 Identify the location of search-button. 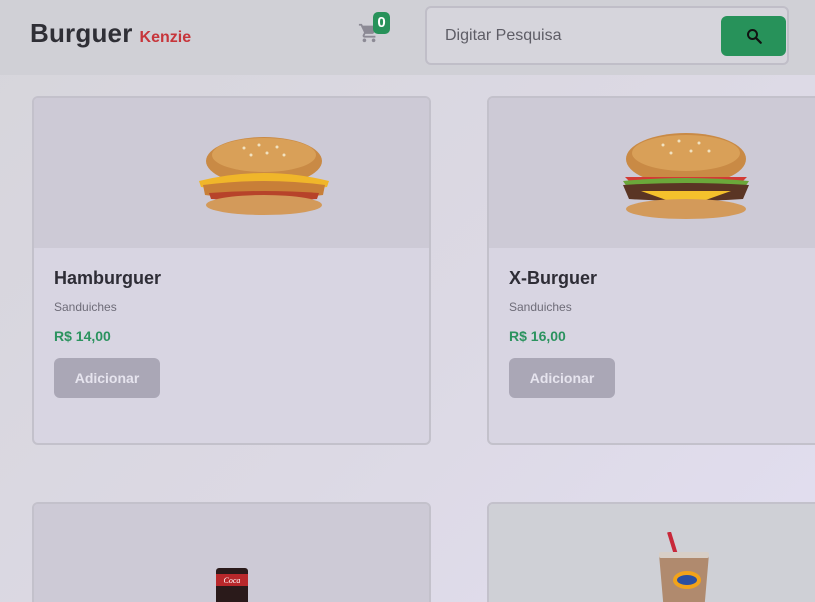
(753, 36).